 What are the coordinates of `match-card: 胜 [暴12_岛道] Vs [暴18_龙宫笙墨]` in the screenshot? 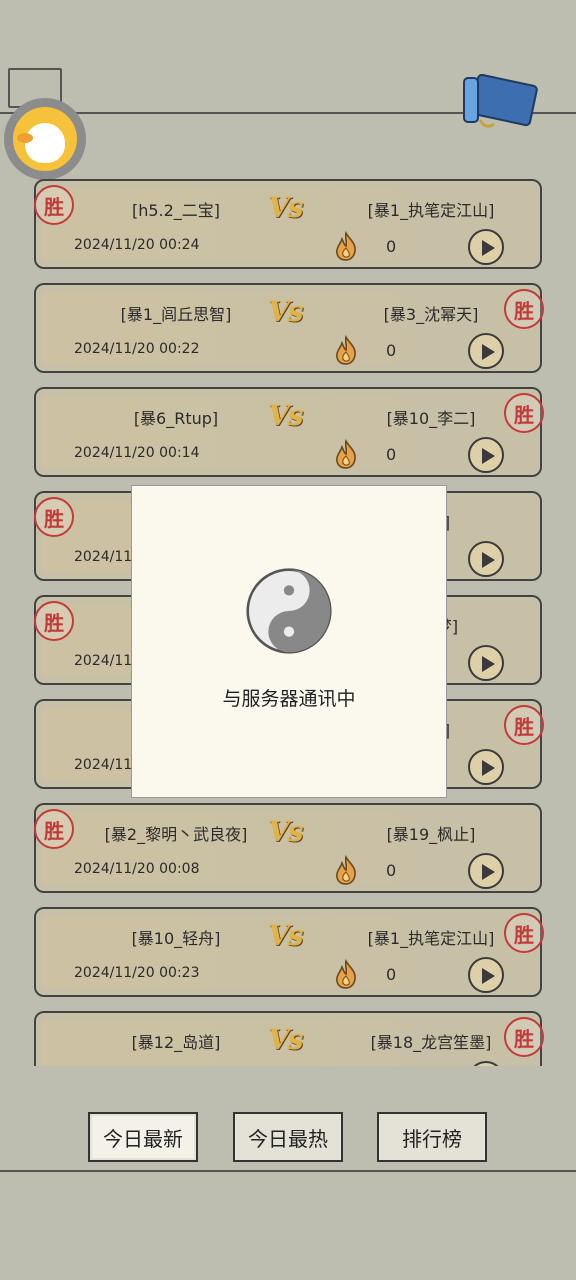 It's located at (289, 1038).